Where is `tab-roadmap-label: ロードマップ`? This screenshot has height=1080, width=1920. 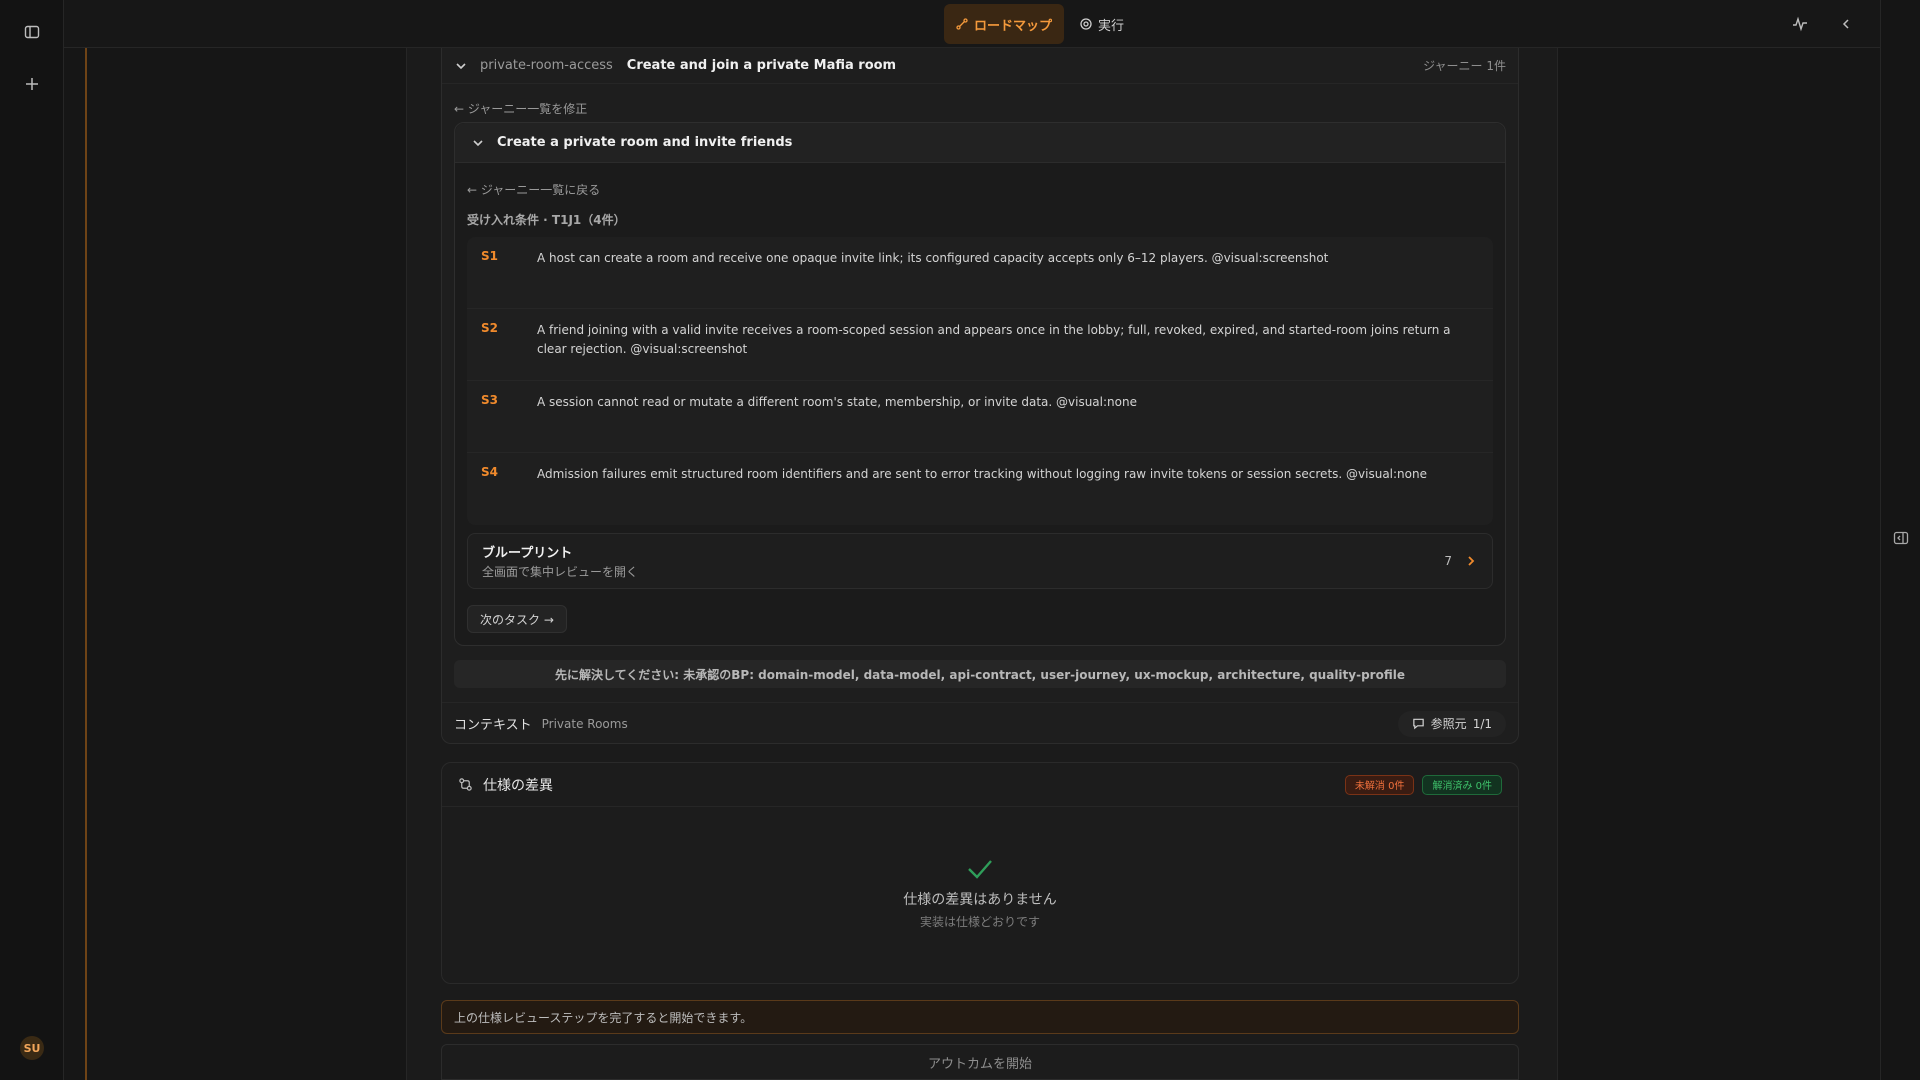
tab-roadmap-label: ロードマップ is located at coordinates (1013, 26).